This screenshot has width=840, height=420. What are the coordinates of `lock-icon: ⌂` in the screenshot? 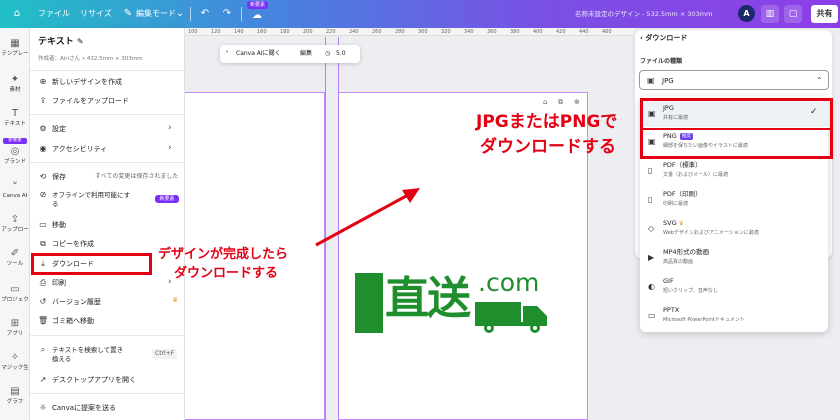 It's located at (545, 102).